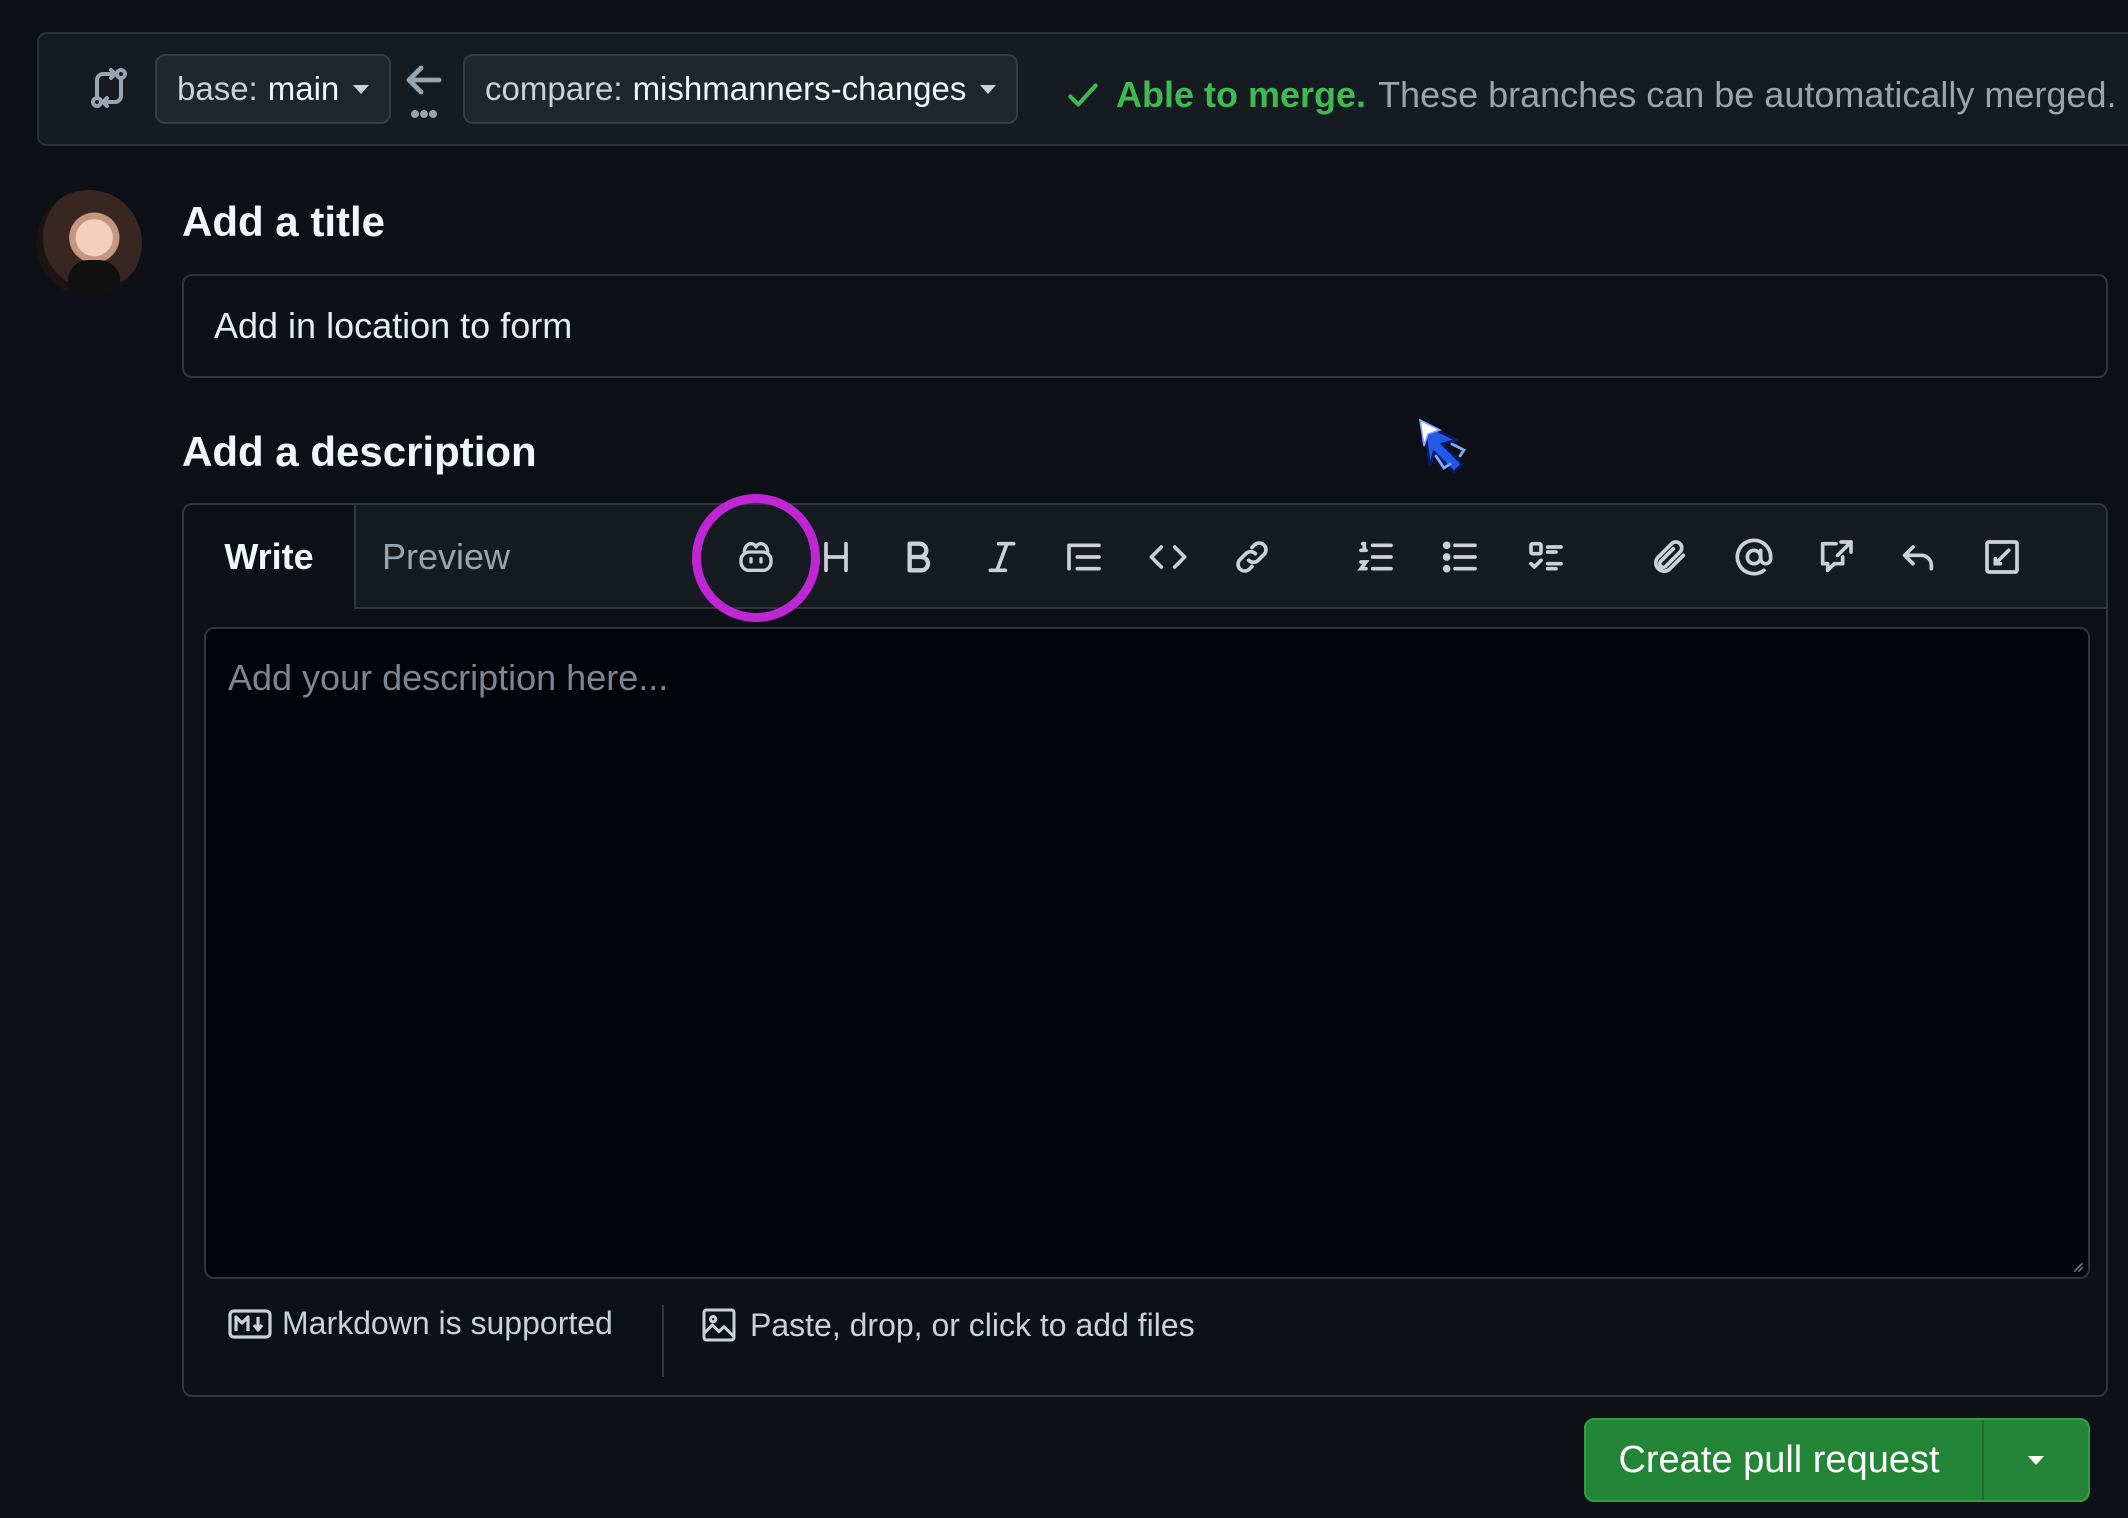 The height and width of the screenshot is (1518, 2128). I want to click on git-compare-icon, so click(109, 88).